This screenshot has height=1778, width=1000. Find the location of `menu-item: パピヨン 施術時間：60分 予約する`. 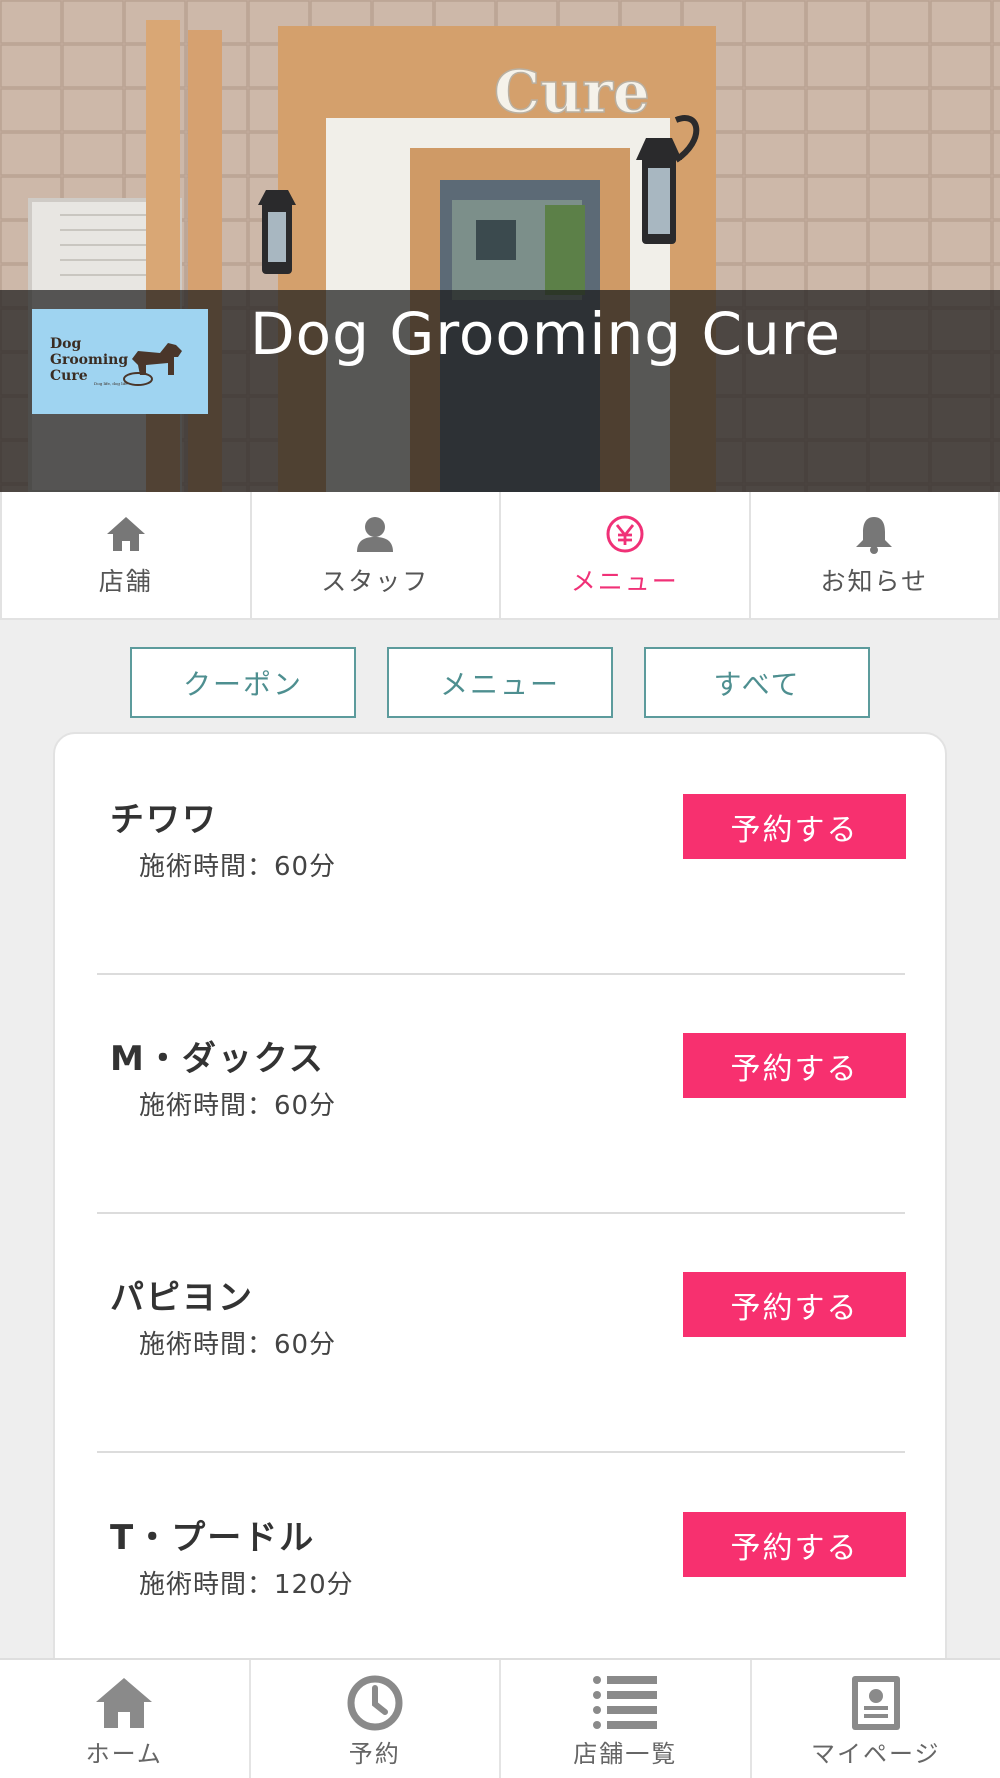

menu-item: パピヨン 施術時間：60分 予約する is located at coordinates (502, 1331).